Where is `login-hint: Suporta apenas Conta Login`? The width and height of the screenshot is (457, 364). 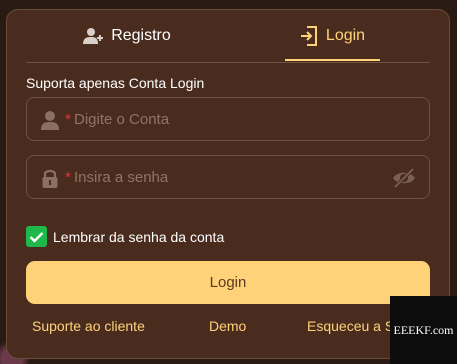 login-hint: Suporta apenas Conta Login is located at coordinates (115, 83).